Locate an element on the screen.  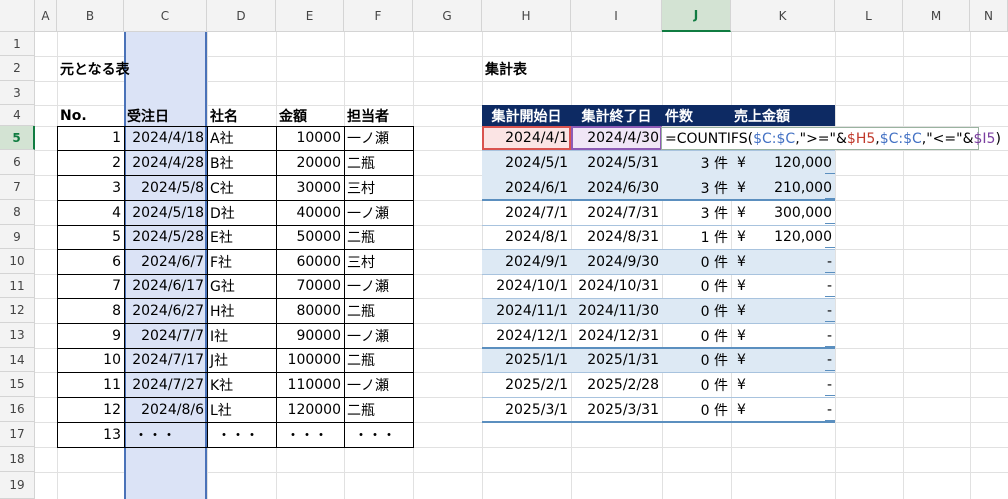
right-count-r10: 0 件 is located at coordinates (696, 360).